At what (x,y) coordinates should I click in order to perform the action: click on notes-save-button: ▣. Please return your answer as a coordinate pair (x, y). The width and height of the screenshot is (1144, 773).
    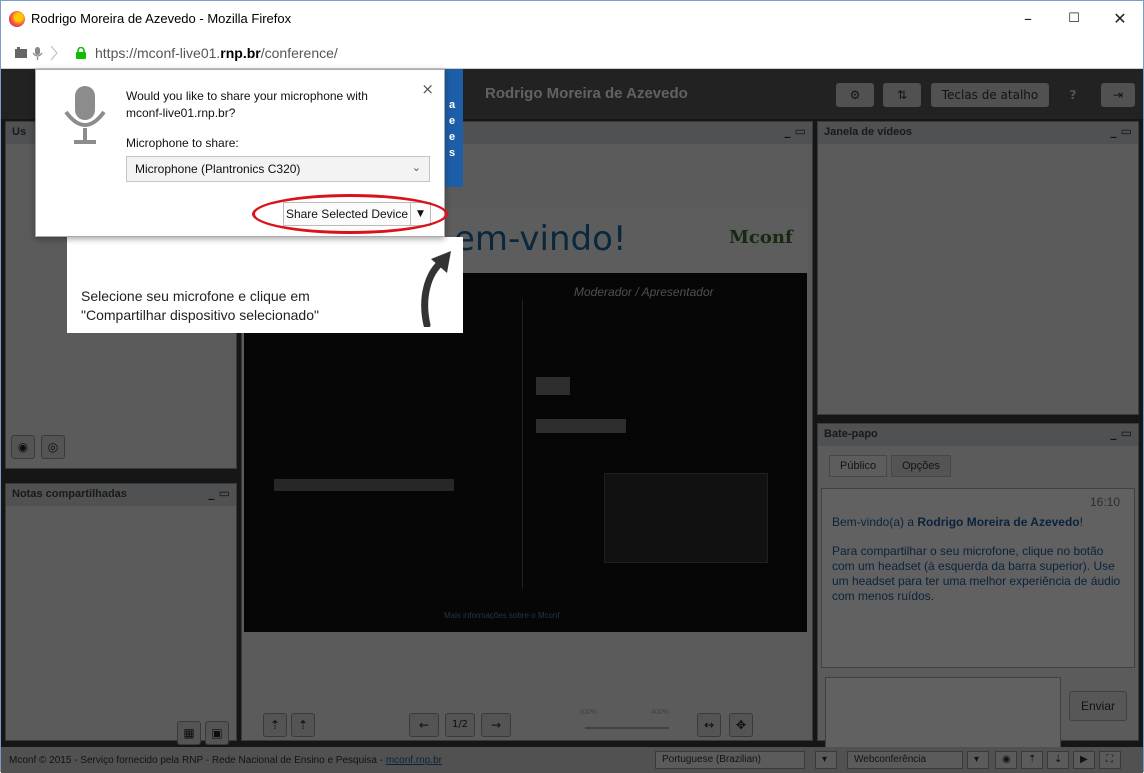
    Looking at the image, I should click on (217, 733).